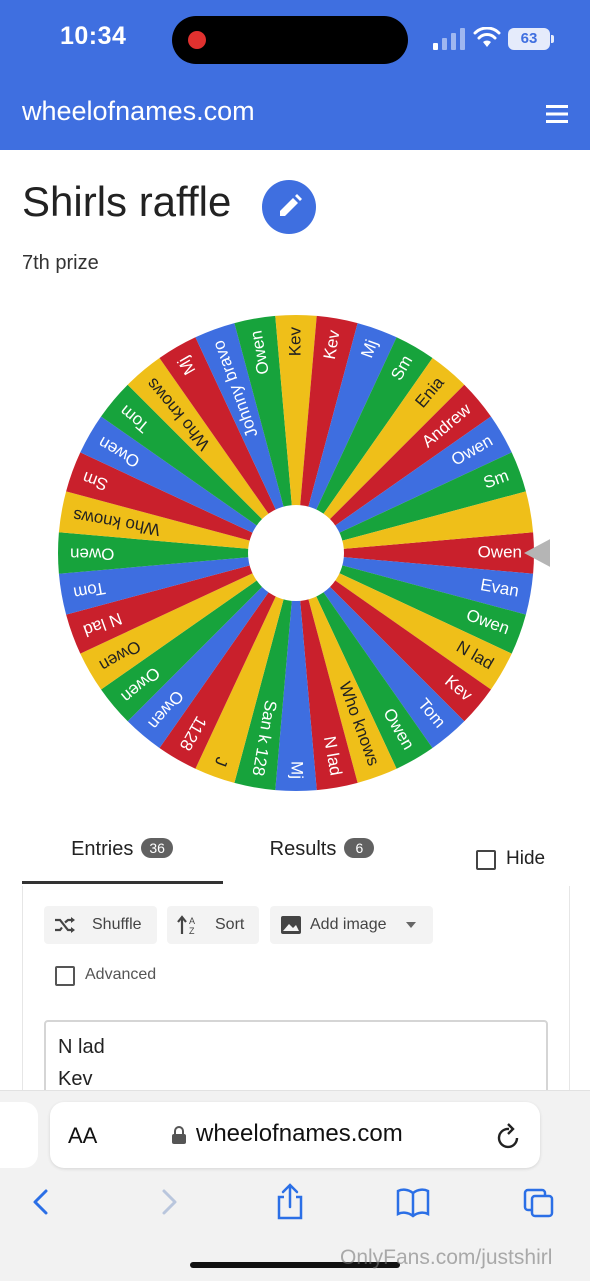 The height and width of the screenshot is (1281, 590). Describe the element at coordinates (449, 39) in the screenshot. I see `signal-icon` at that location.